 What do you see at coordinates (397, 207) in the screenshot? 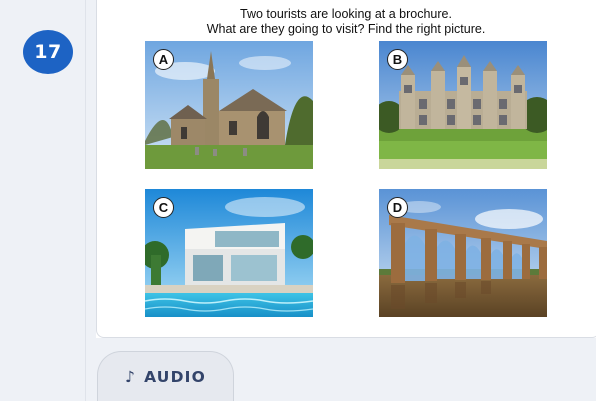
I see `option-letter-d: D` at bounding box center [397, 207].